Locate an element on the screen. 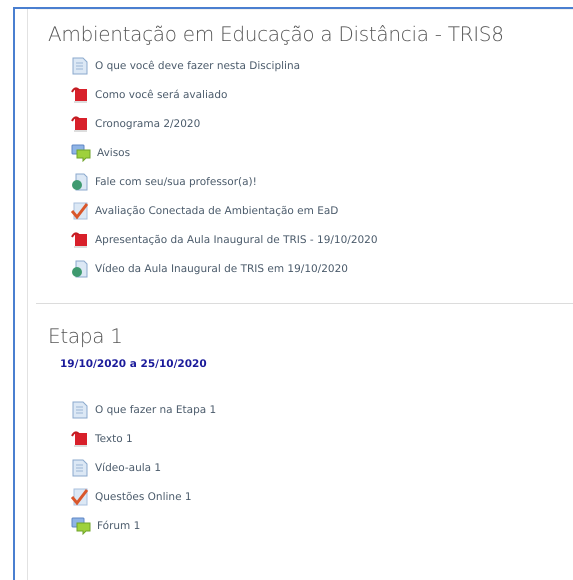 The height and width of the screenshot is (580, 573). activity-link: Avaliação Conectada de Ambientação em EaD is located at coordinates (216, 211).